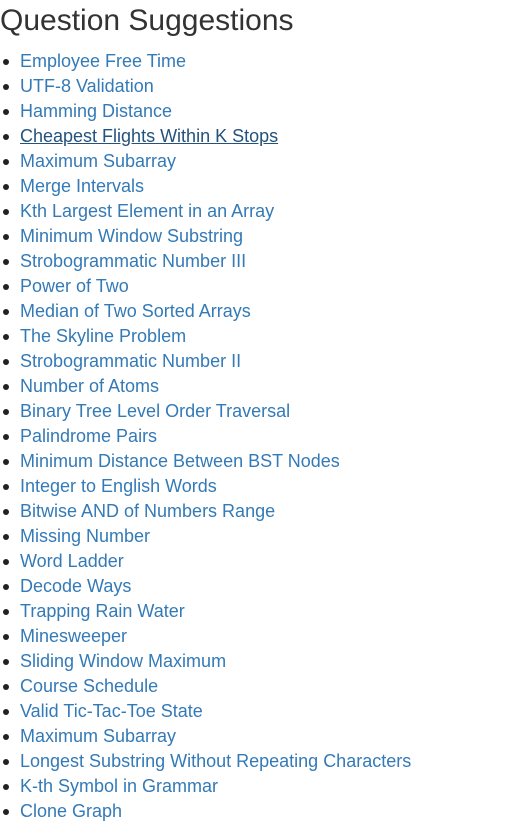  What do you see at coordinates (205, 586) in the screenshot?
I see `list-item: Decode Ways` at bounding box center [205, 586].